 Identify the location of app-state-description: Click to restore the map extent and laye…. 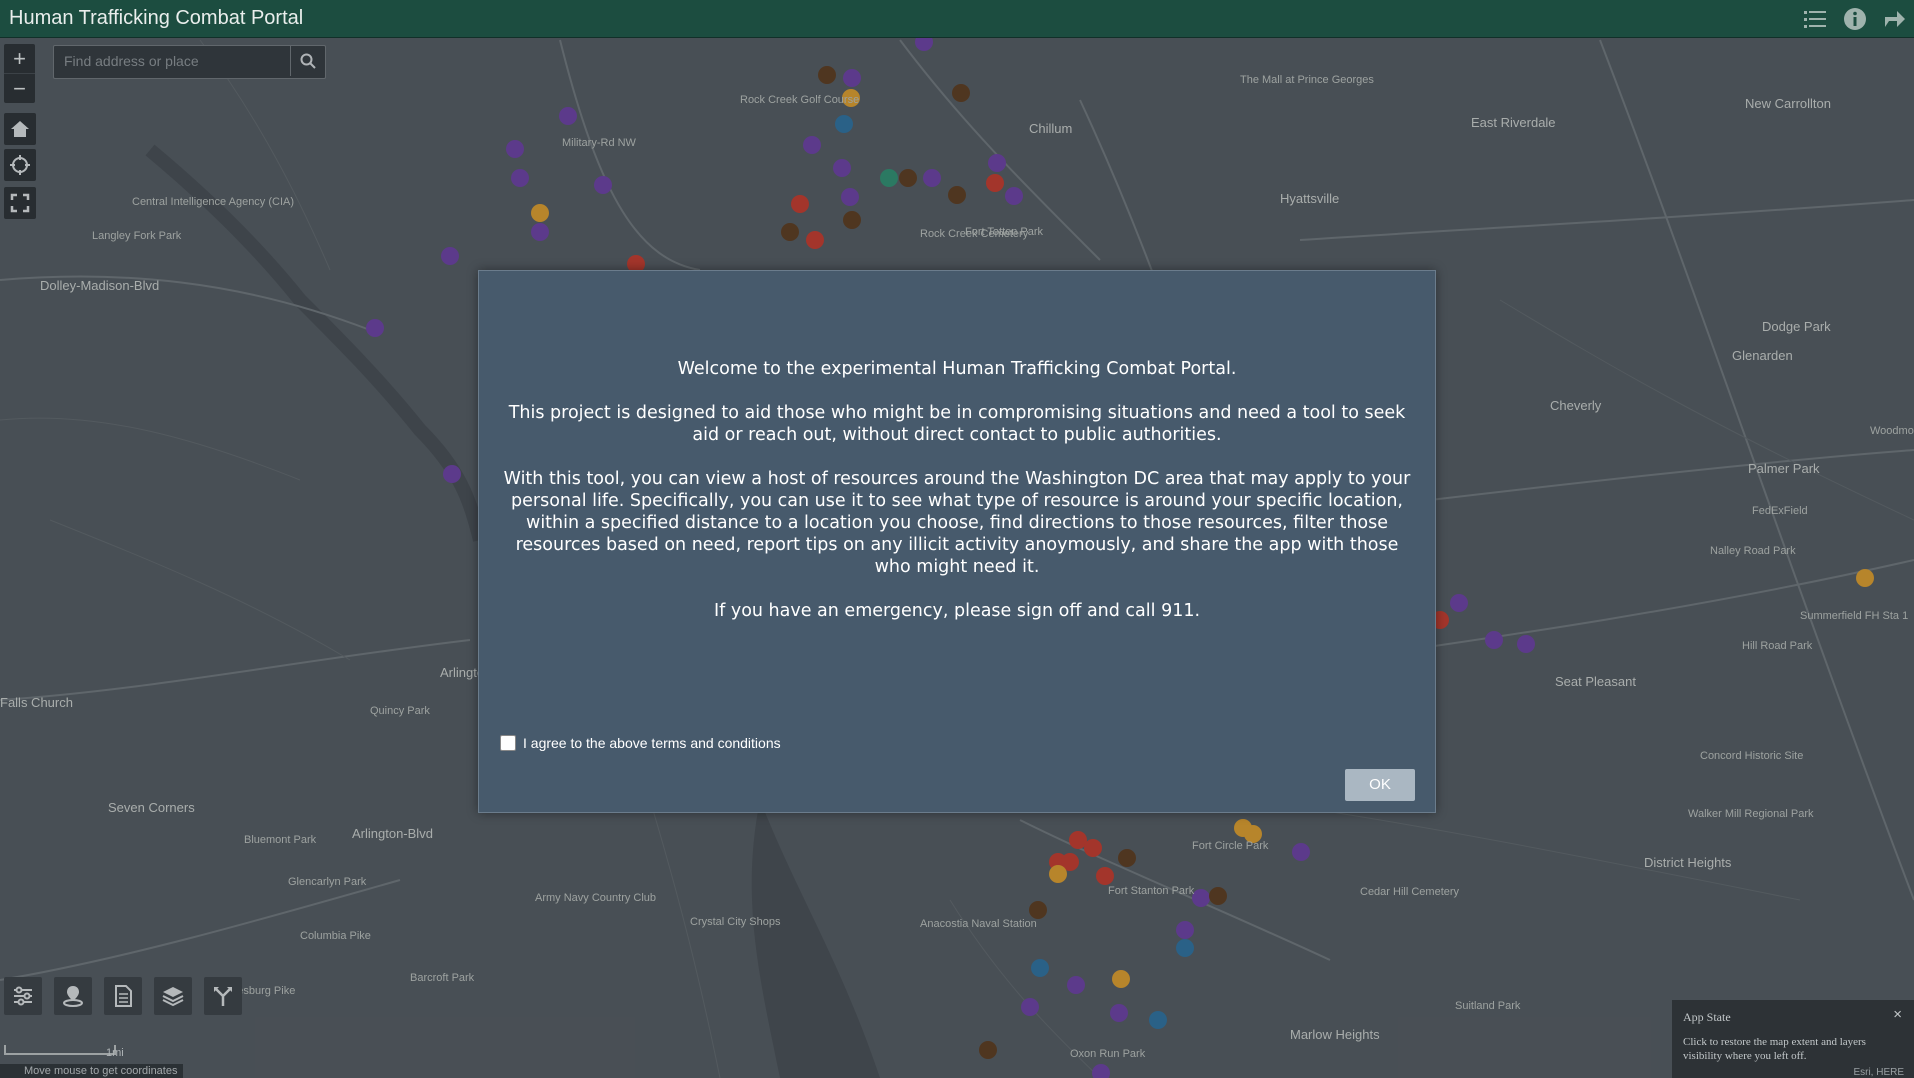
(1774, 1049).